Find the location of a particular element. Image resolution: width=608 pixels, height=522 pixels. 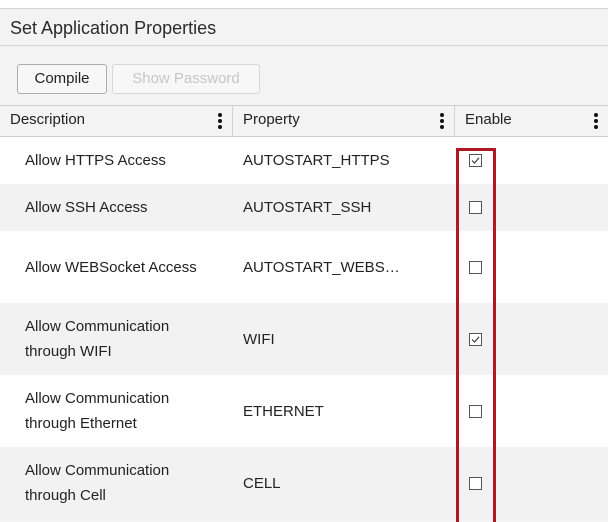

property-cell: AUTOSTART_SSH is located at coordinates (307, 207).